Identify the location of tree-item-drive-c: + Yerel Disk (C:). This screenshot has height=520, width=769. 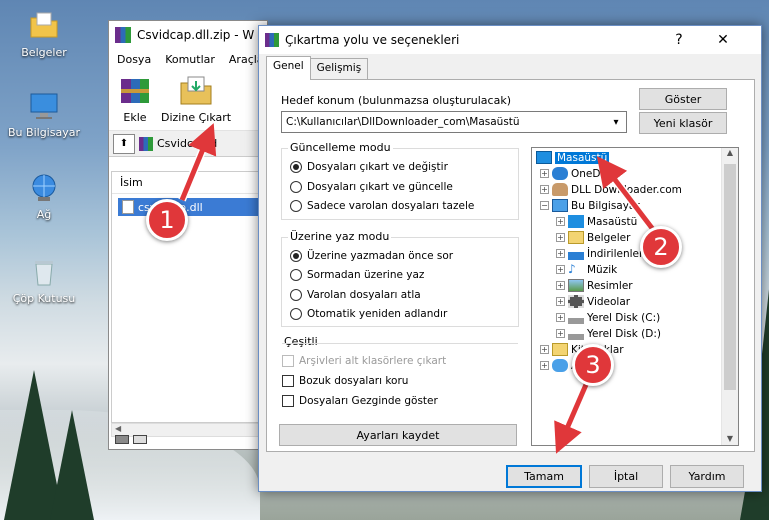
(608, 317).